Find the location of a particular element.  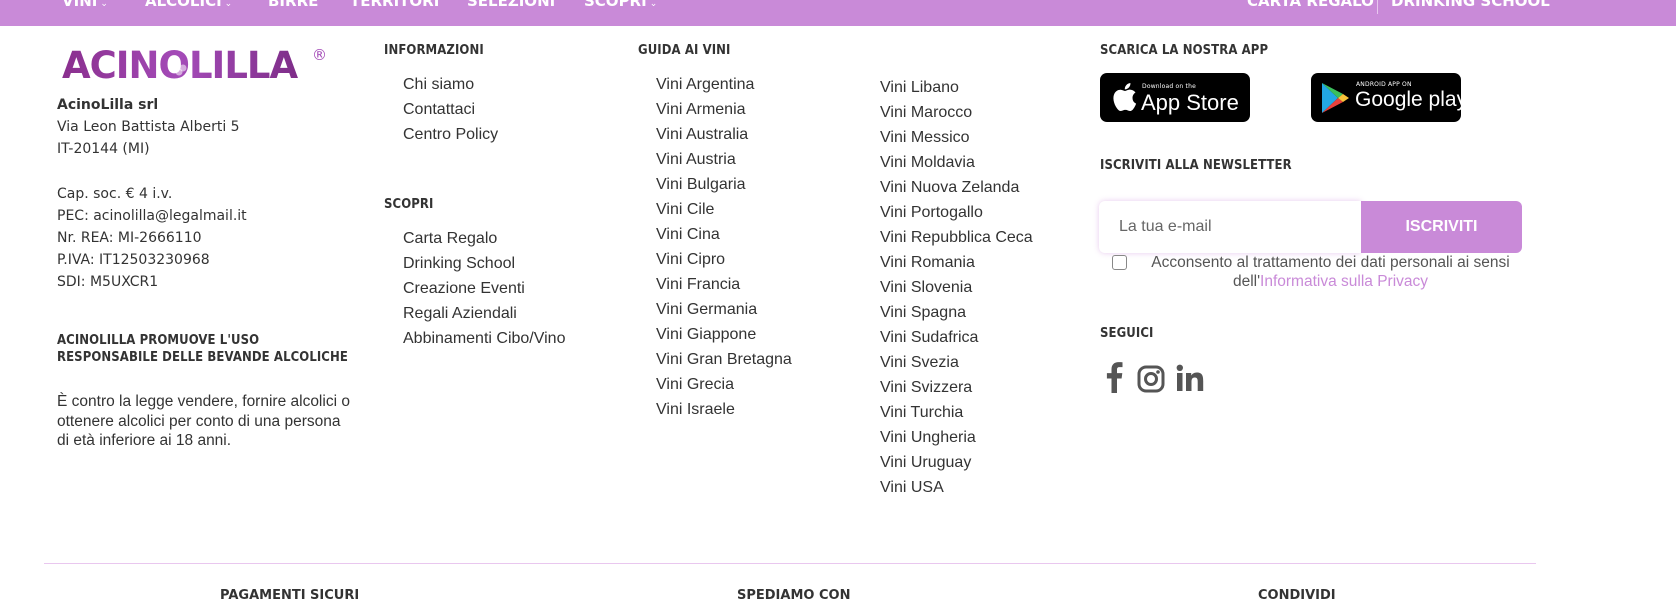

wine-guide-link: Vini Cile is located at coordinates (685, 210).